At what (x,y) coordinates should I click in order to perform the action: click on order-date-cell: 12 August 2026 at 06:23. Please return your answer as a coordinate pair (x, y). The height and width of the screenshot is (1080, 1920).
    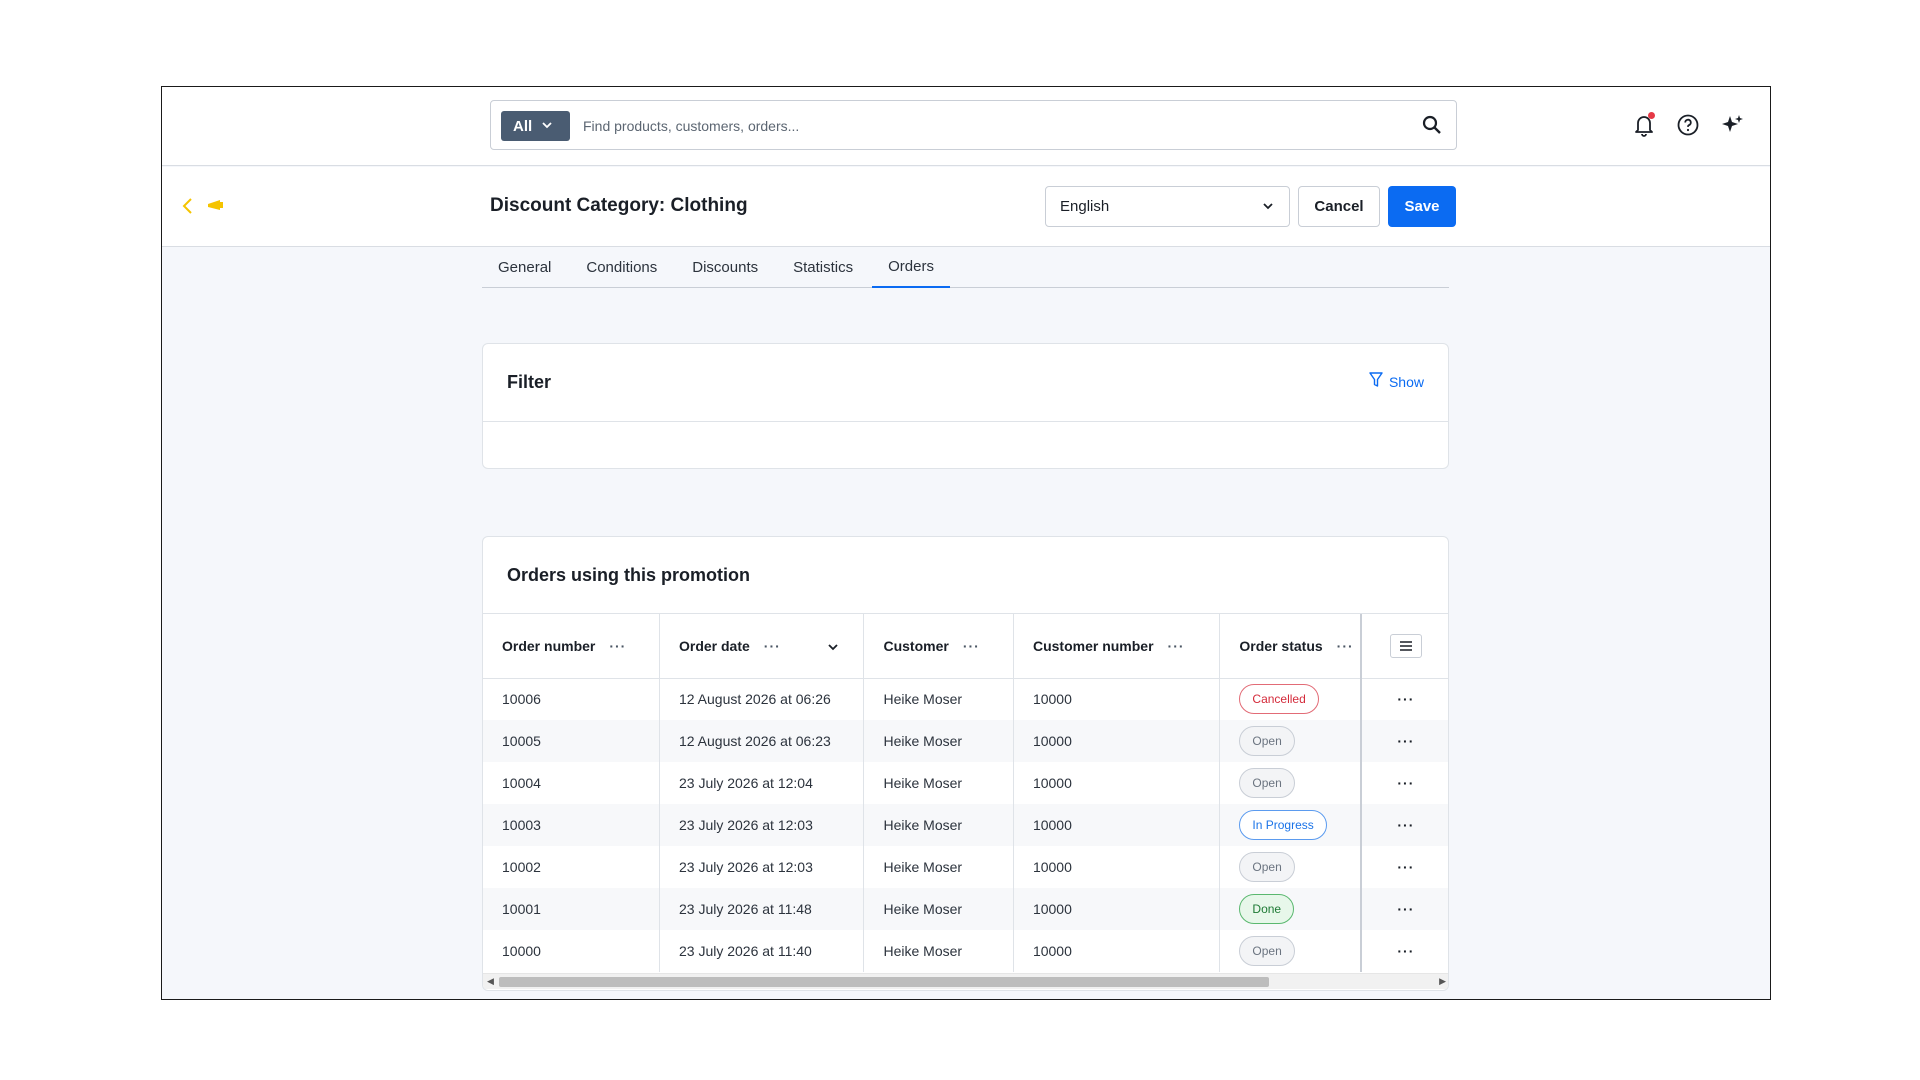
    Looking at the image, I should click on (762, 741).